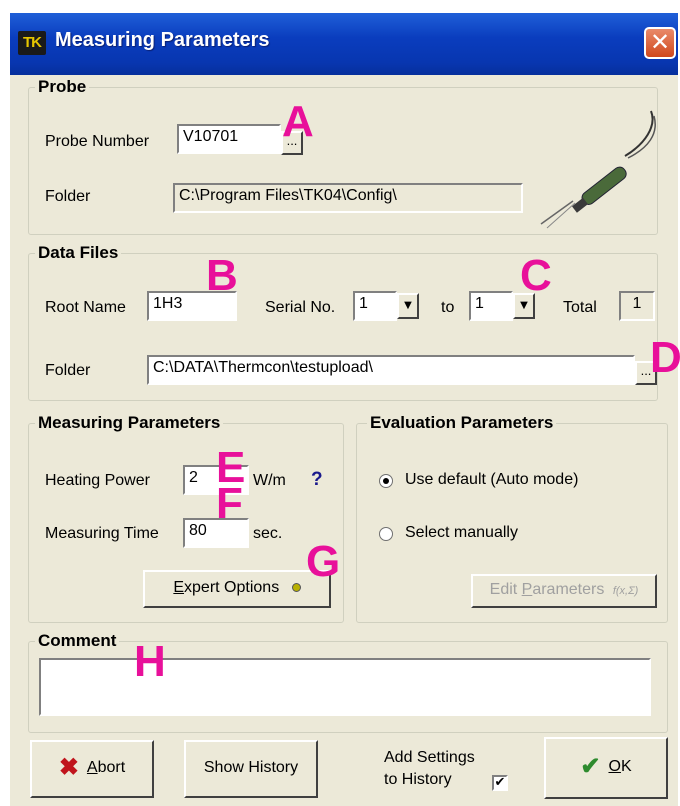  I want to click on data-files-group-title: Data Files, so click(78, 253).